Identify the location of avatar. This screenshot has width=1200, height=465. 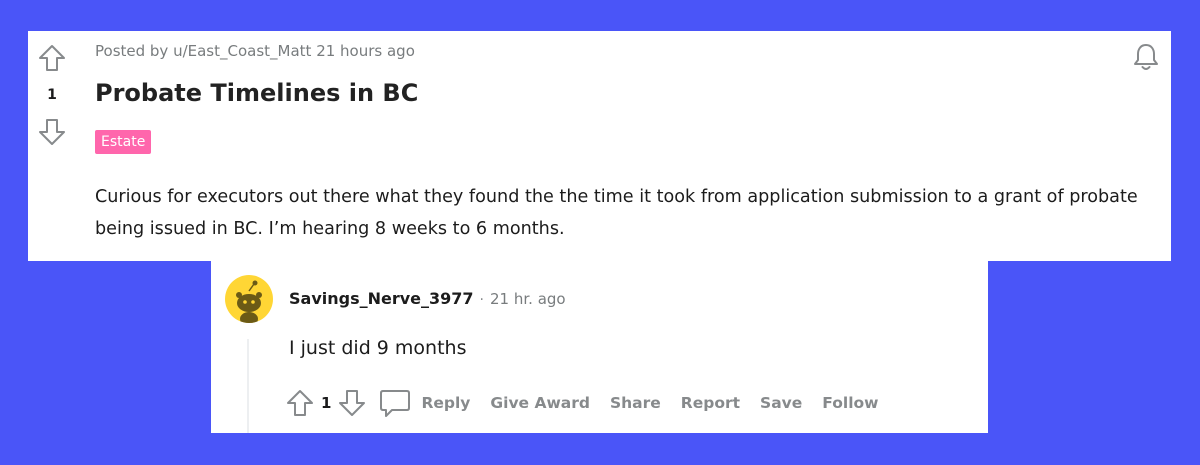
(249, 299).